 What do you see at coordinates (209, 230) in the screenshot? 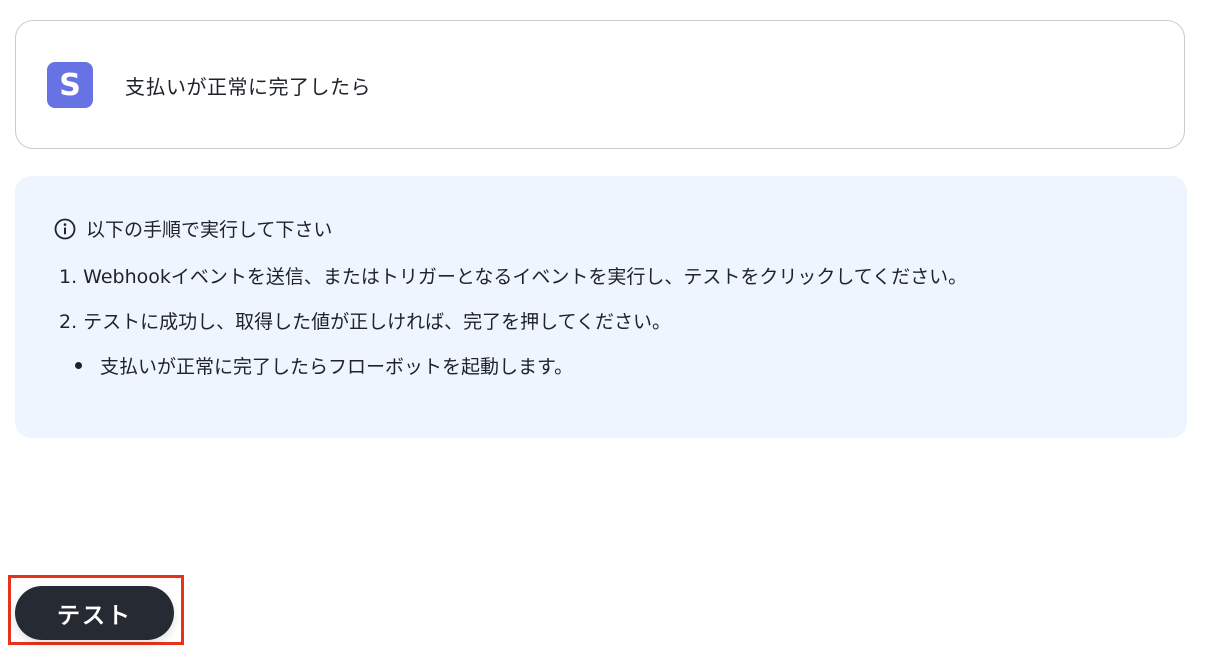
I see `instructions-heading-text: 以下の手順で実行して下さい` at bounding box center [209, 230].